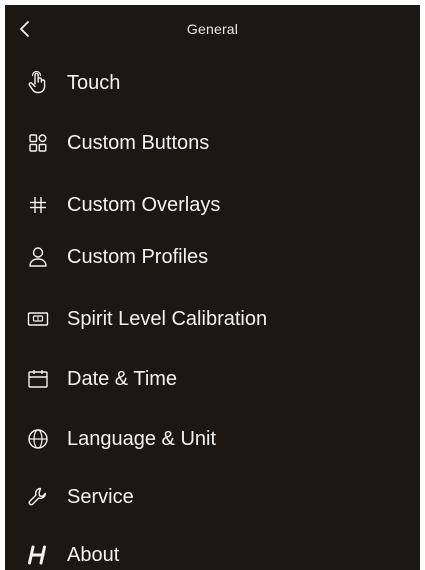 This screenshot has height=570, width=425. Describe the element at coordinates (38, 497) in the screenshot. I see `wrench-icon` at that location.